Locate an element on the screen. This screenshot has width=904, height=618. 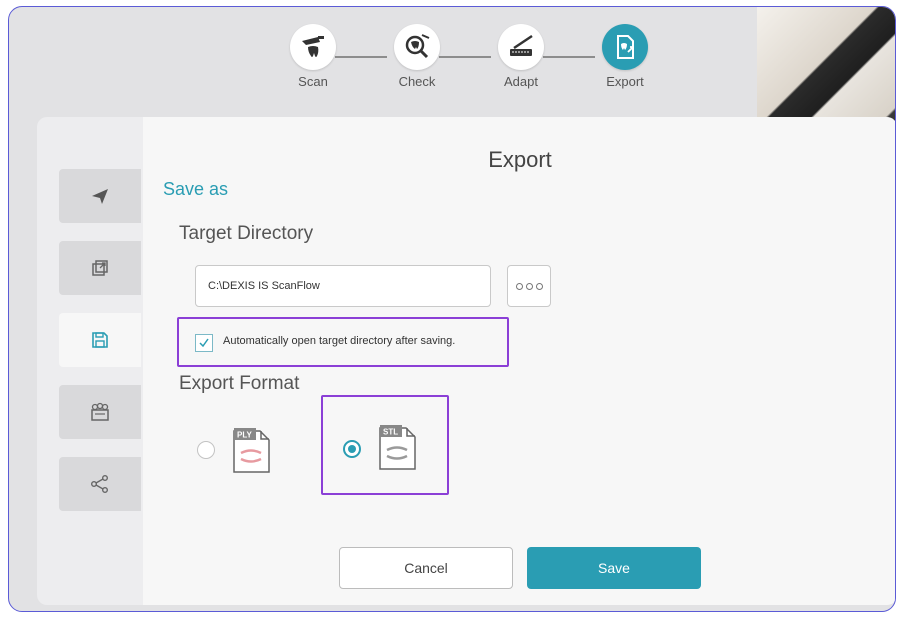
save-icon is located at coordinates (100, 340).